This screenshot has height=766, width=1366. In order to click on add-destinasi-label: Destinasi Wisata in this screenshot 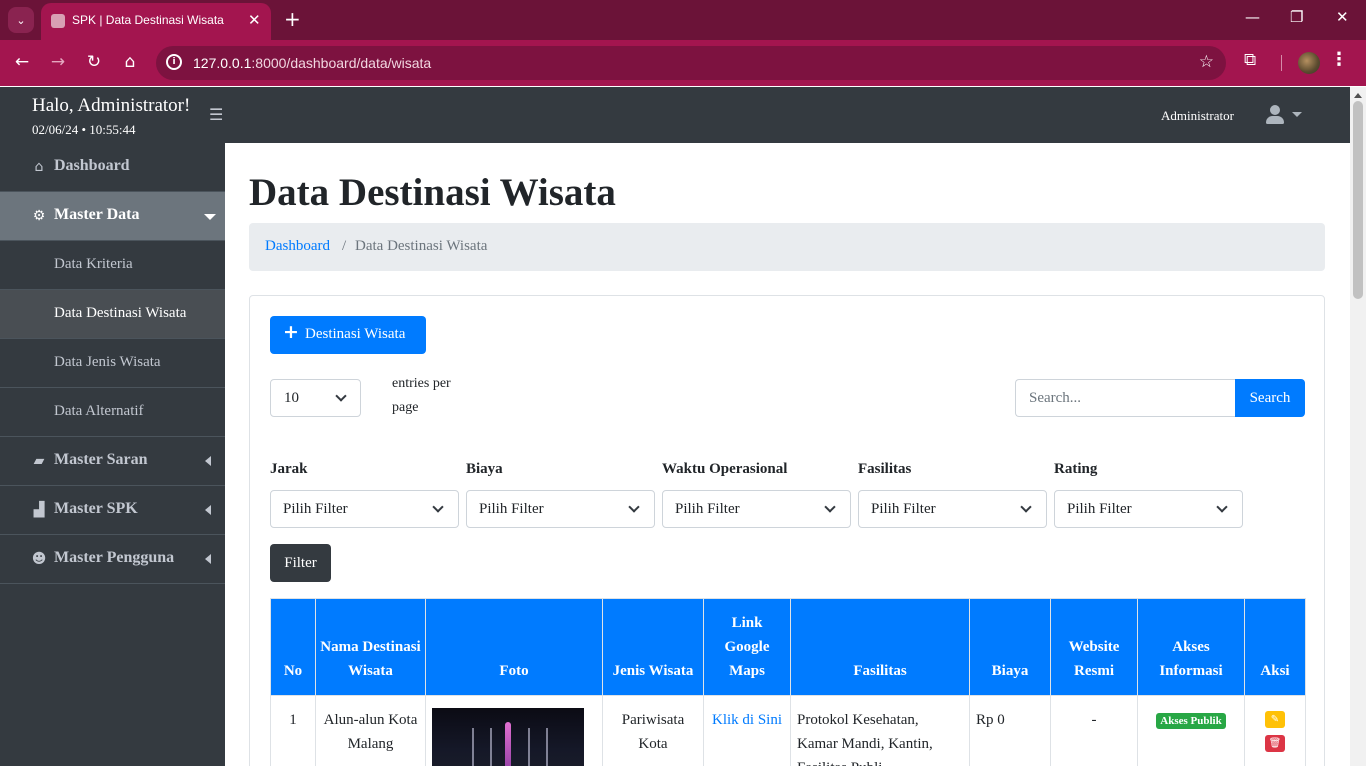, I will do `click(355, 334)`.